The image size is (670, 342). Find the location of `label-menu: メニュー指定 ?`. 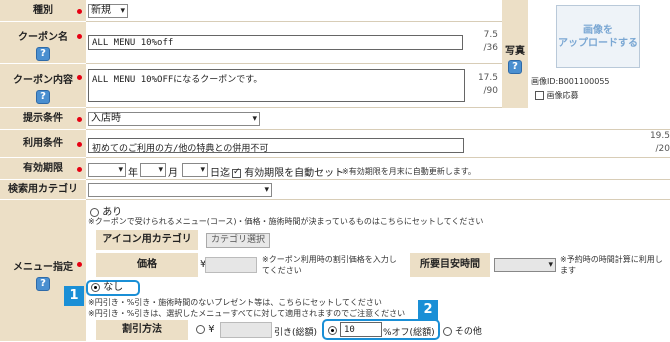

label-menu: メニュー指定 ? is located at coordinates (43, 271).